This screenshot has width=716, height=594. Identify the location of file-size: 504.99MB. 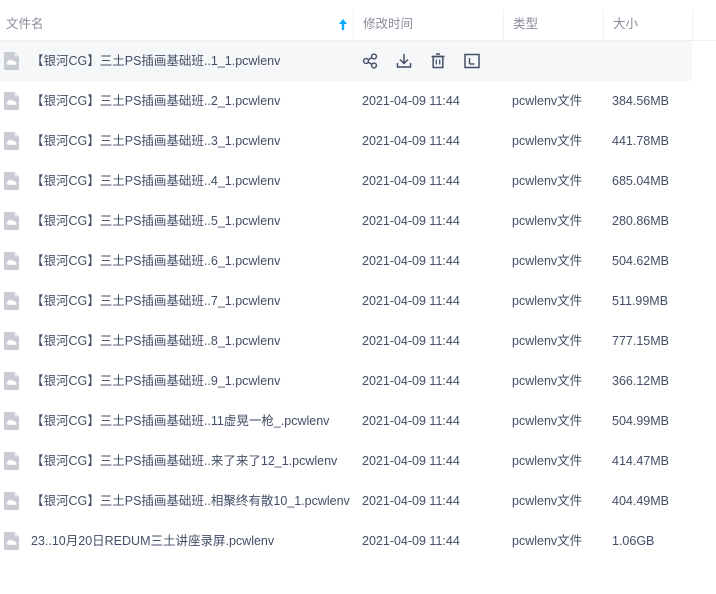
(640, 421).